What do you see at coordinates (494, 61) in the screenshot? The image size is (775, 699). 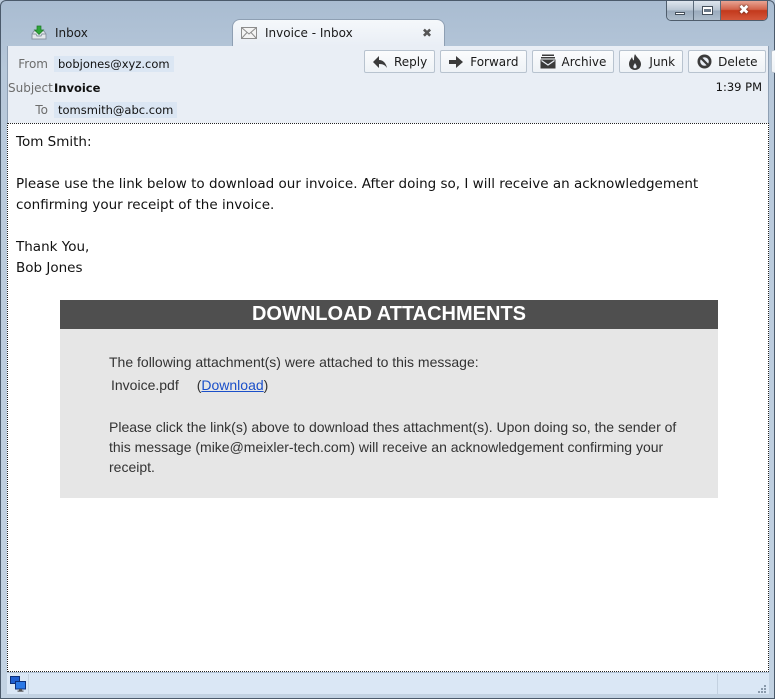 I see `forward-label: Forward` at bounding box center [494, 61].